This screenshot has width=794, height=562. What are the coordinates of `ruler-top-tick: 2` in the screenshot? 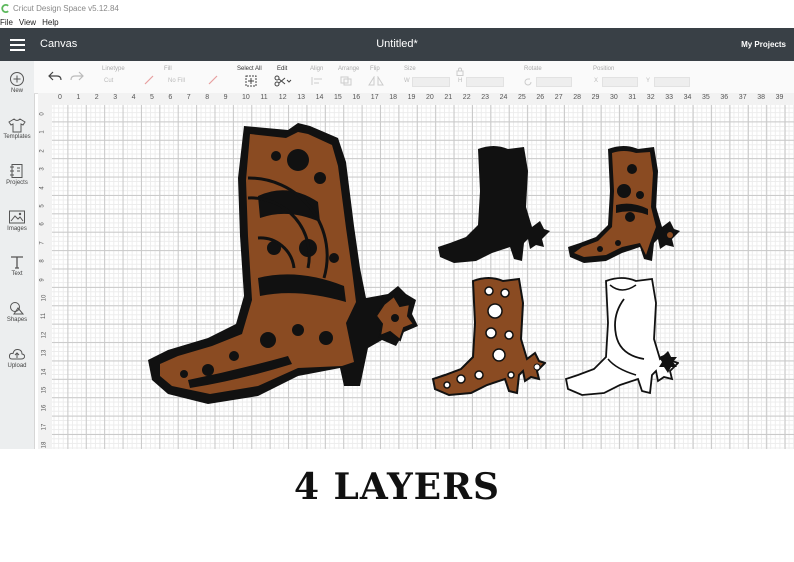 It's located at (96, 97).